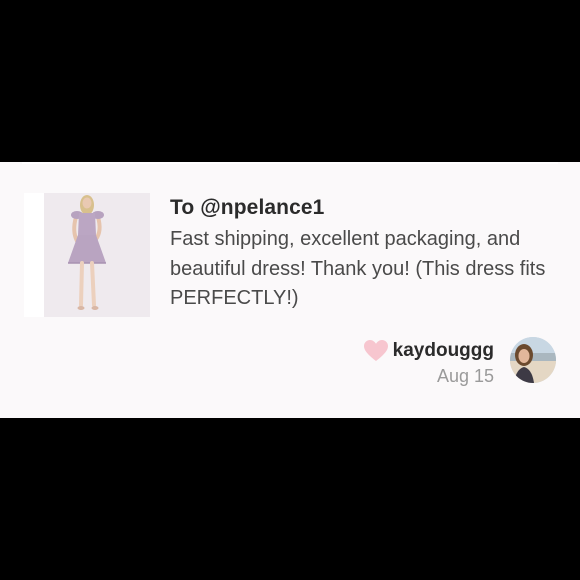  What do you see at coordinates (247, 208) in the screenshot?
I see `review-recipient: To @npelance1` at bounding box center [247, 208].